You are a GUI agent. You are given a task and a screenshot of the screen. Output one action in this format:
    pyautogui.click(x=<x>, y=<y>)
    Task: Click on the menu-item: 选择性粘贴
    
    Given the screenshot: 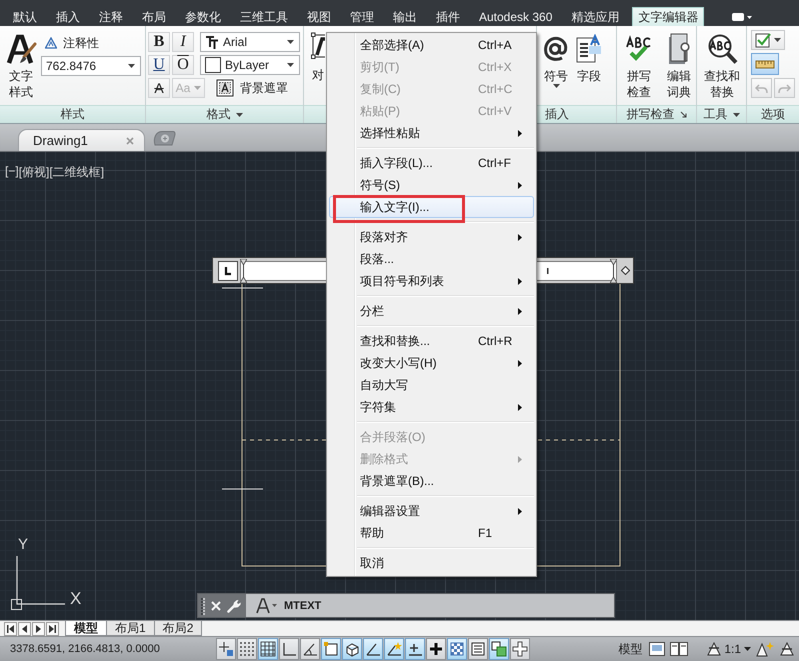 What is the action you would take?
    pyautogui.click(x=431, y=133)
    